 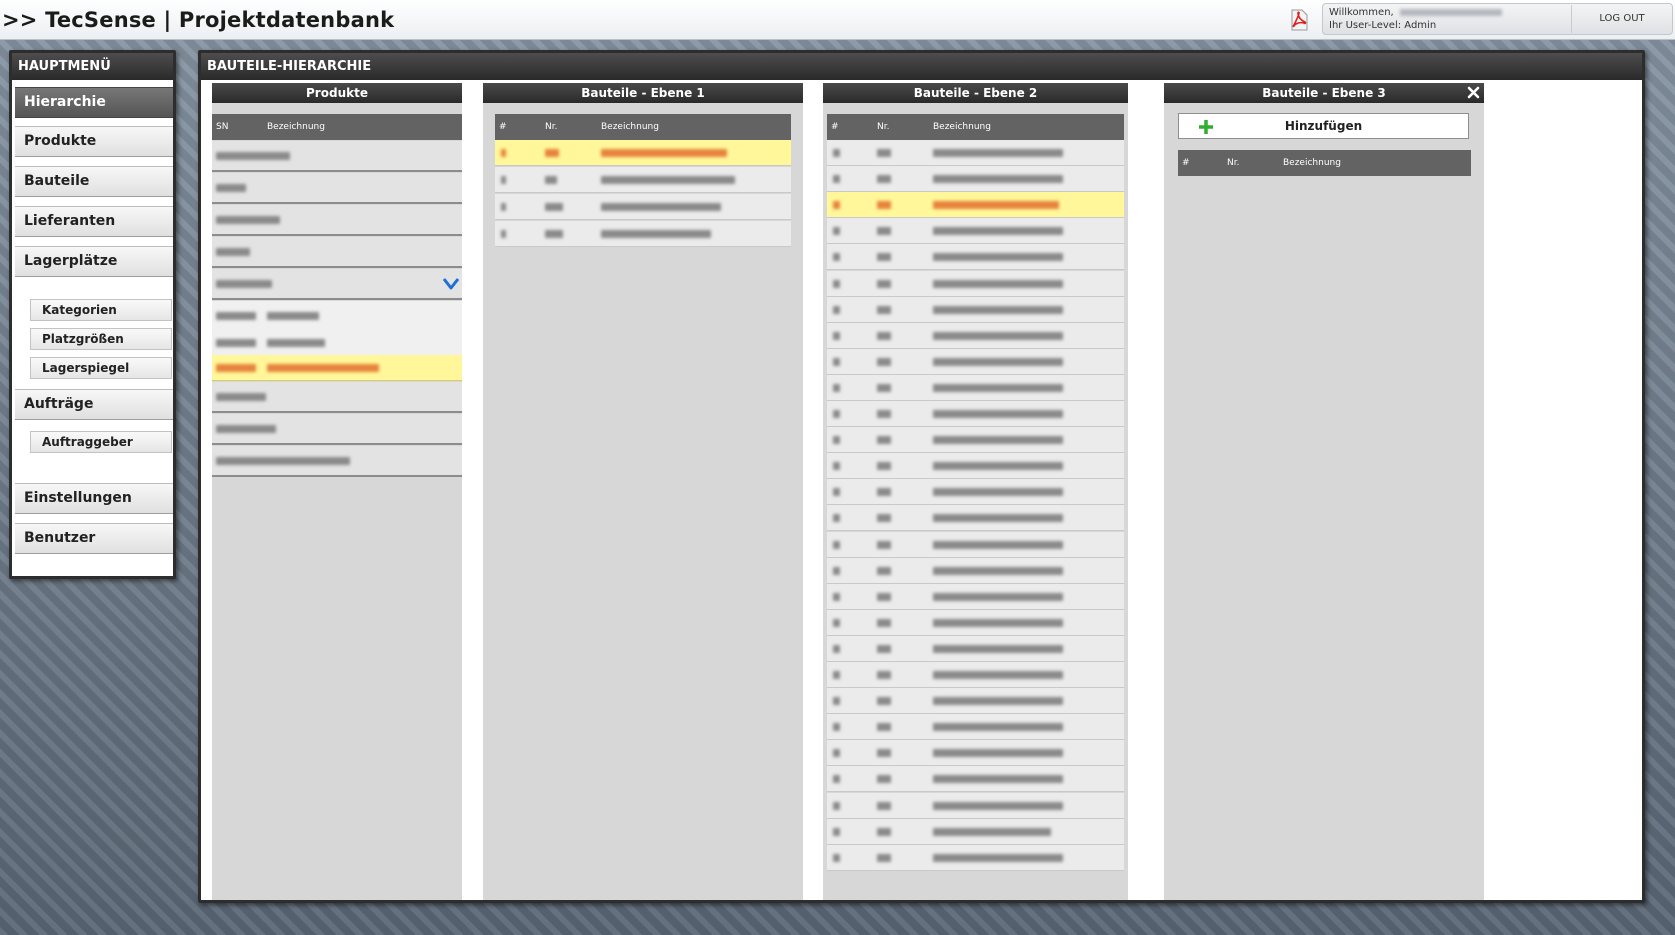 I want to click on menu-item-lieferanten: Lieferanten, so click(x=94, y=221).